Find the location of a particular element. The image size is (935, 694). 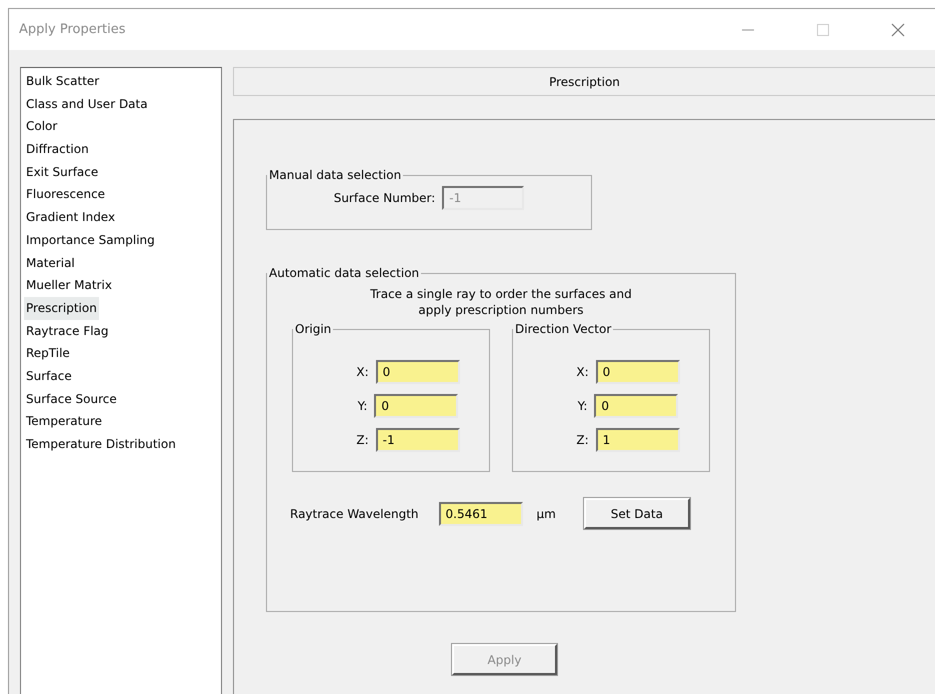

category-item: Mueller Matrix is located at coordinates (69, 285).